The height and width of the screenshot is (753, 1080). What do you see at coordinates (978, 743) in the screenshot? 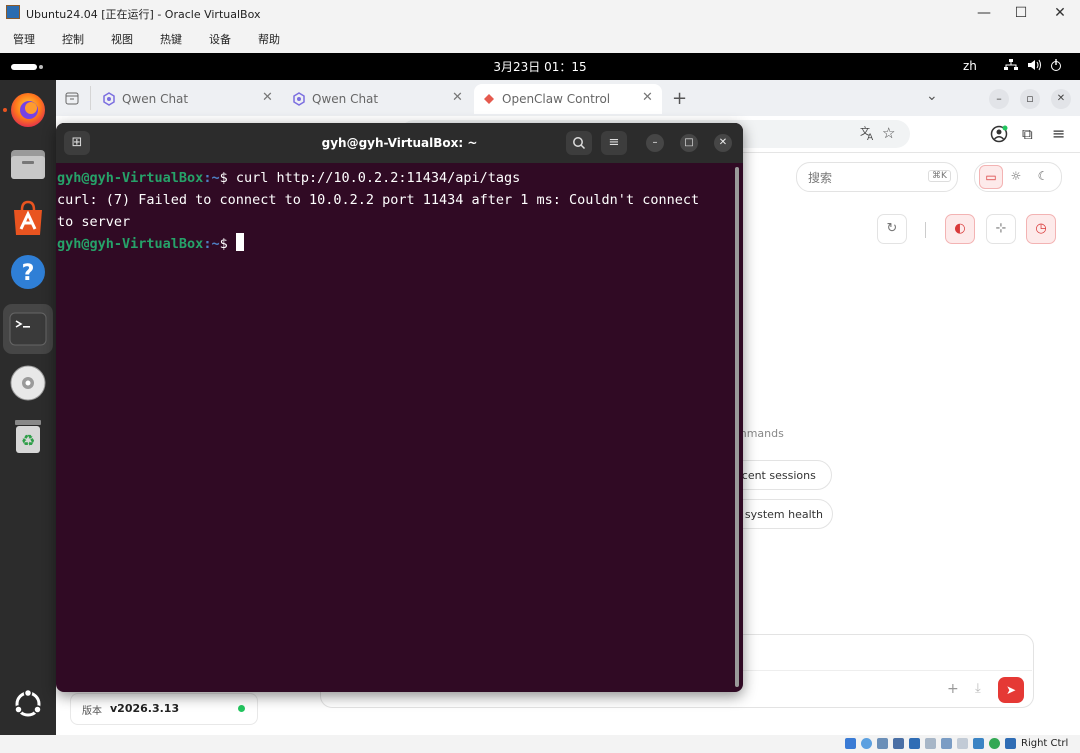
I see `virtualization-icon` at bounding box center [978, 743].